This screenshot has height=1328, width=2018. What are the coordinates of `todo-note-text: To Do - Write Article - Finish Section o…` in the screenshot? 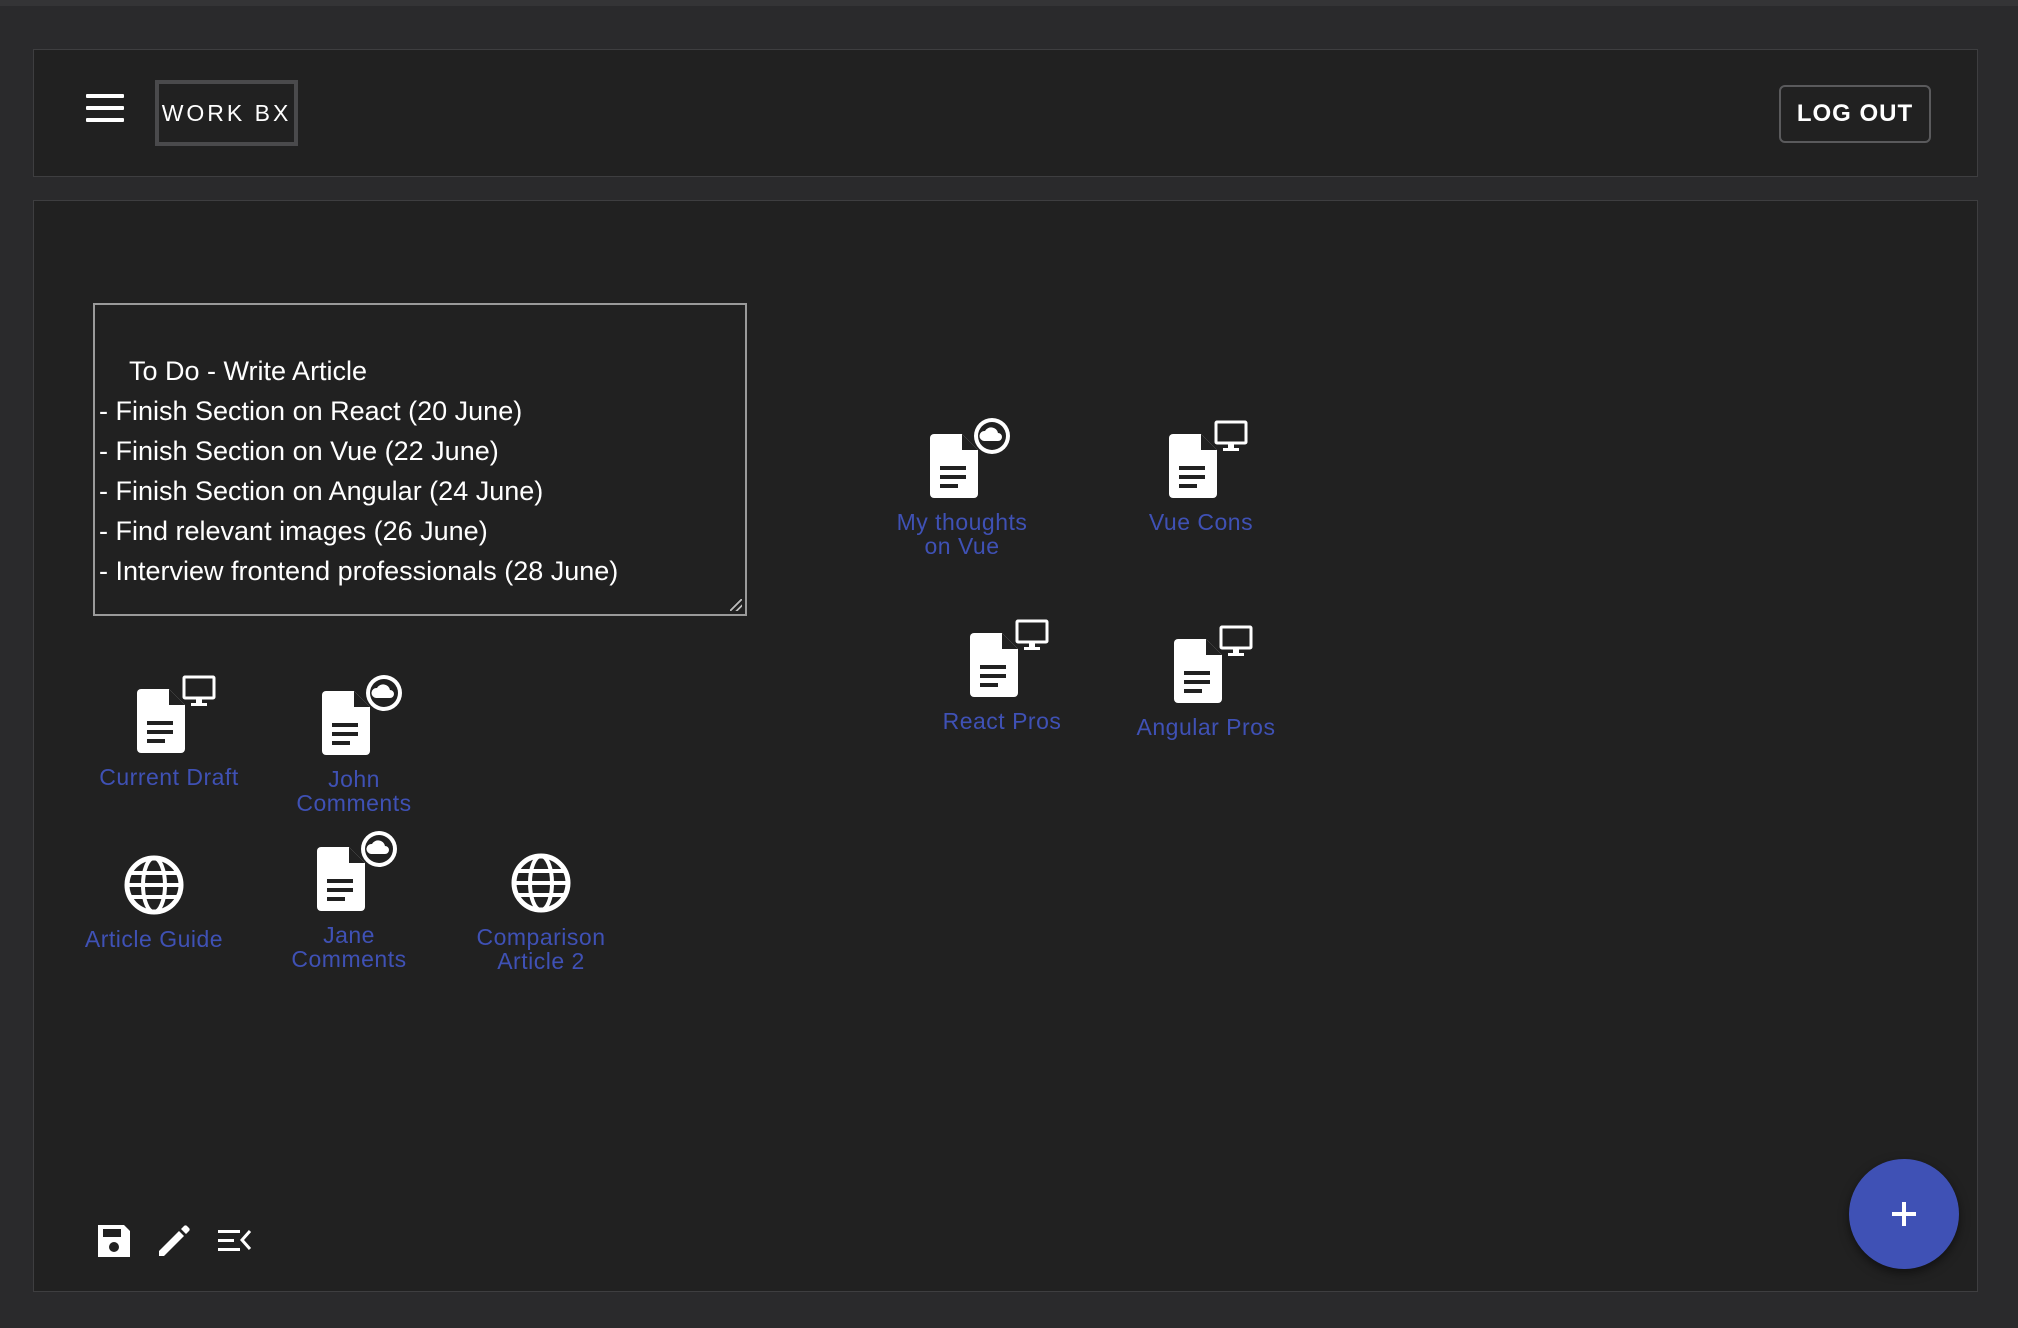 It's located at (359, 471).